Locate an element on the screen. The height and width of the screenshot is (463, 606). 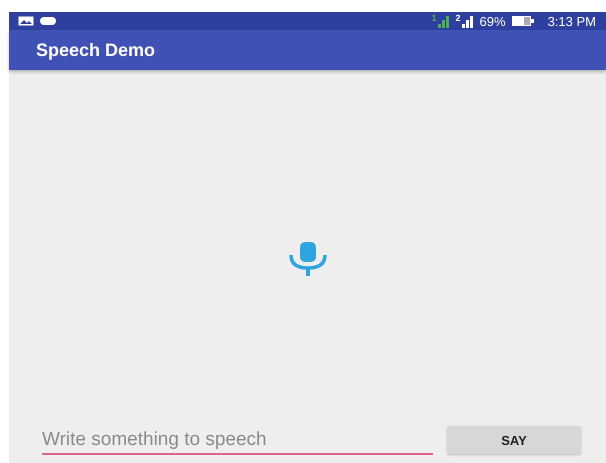
microphone-icon is located at coordinates (307, 259).